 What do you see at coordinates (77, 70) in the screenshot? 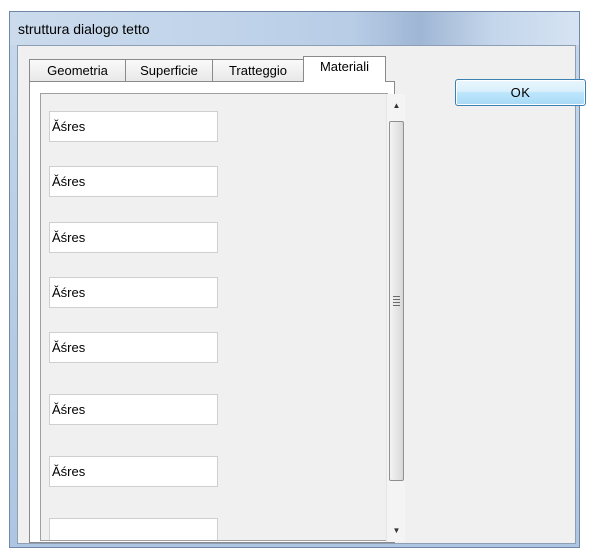
I see `tab-geometria: Geometria` at bounding box center [77, 70].